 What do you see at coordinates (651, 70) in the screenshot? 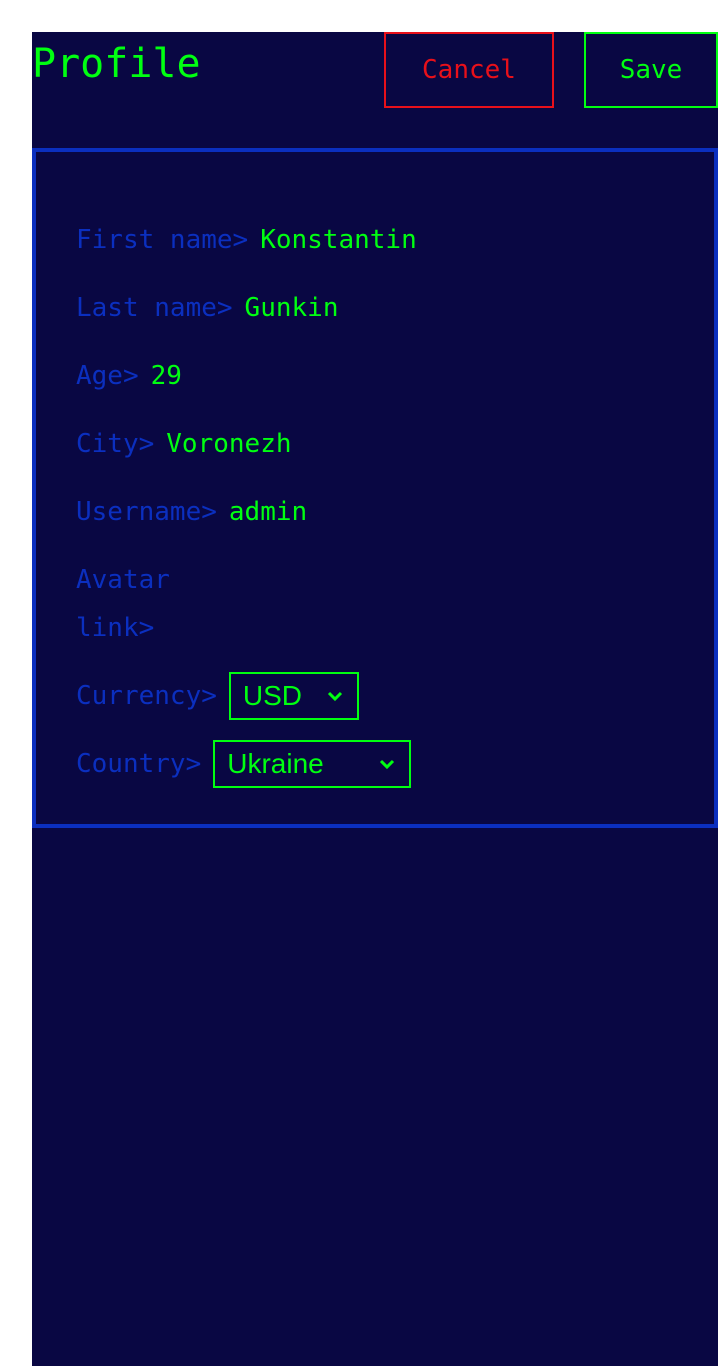
I see `save-button: Save` at bounding box center [651, 70].